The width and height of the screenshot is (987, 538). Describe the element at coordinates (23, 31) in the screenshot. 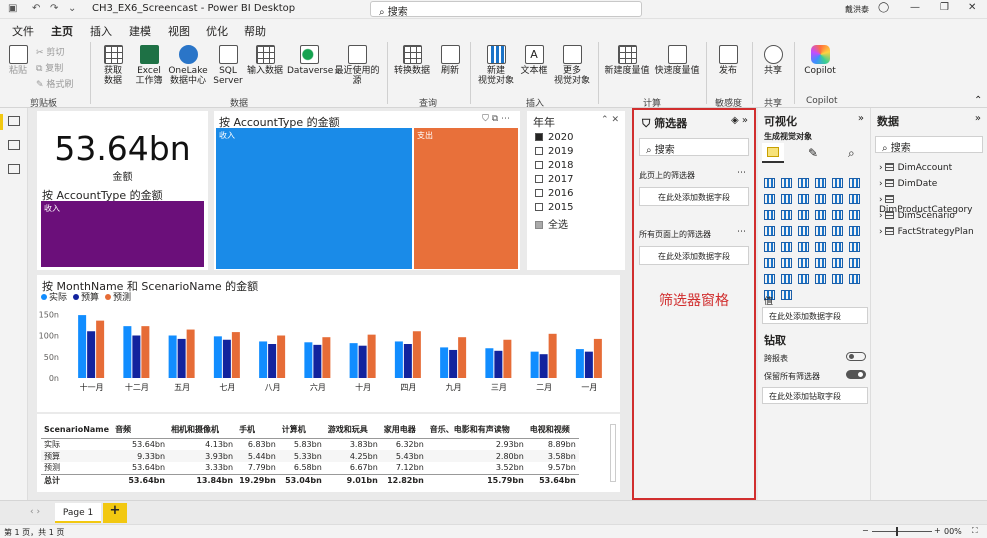

I see `menu-file: 文件` at that location.